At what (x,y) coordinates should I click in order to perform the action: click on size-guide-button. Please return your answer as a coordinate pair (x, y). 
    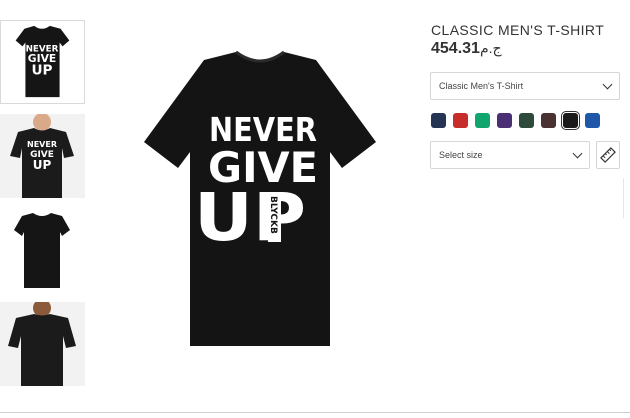
    Looking at the image, I should click on (608, 155).